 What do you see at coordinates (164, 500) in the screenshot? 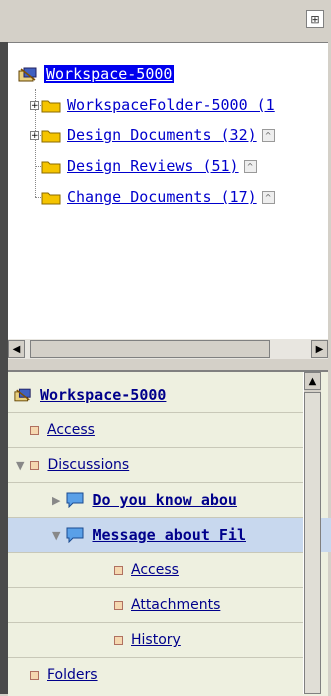
I see `detail-item-label: Do you know abou` at bounding box center [164, 500].